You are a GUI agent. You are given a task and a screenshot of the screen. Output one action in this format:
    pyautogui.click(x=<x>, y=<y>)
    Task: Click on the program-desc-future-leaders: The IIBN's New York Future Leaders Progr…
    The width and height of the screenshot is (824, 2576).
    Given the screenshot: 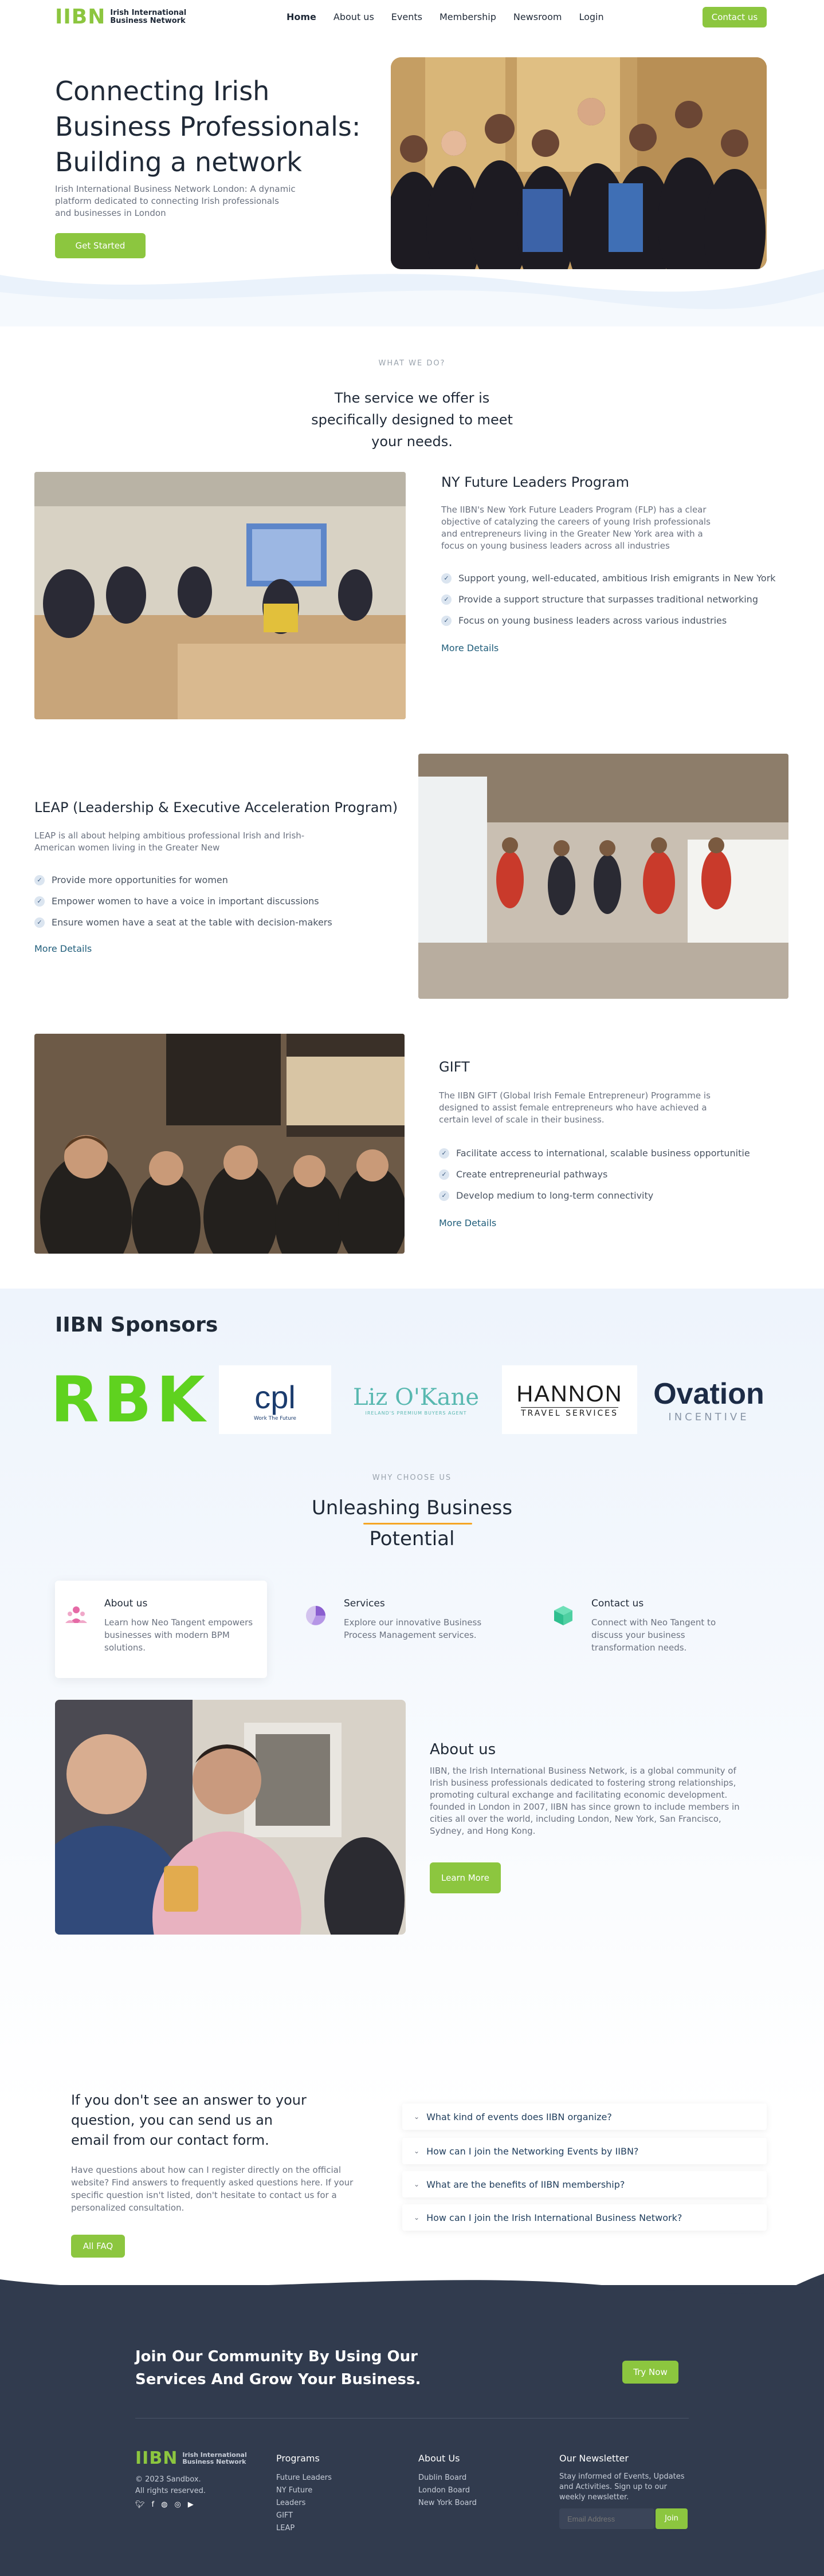 What is the action you would take?
    pyautogui.click(x=576, y=528)
    